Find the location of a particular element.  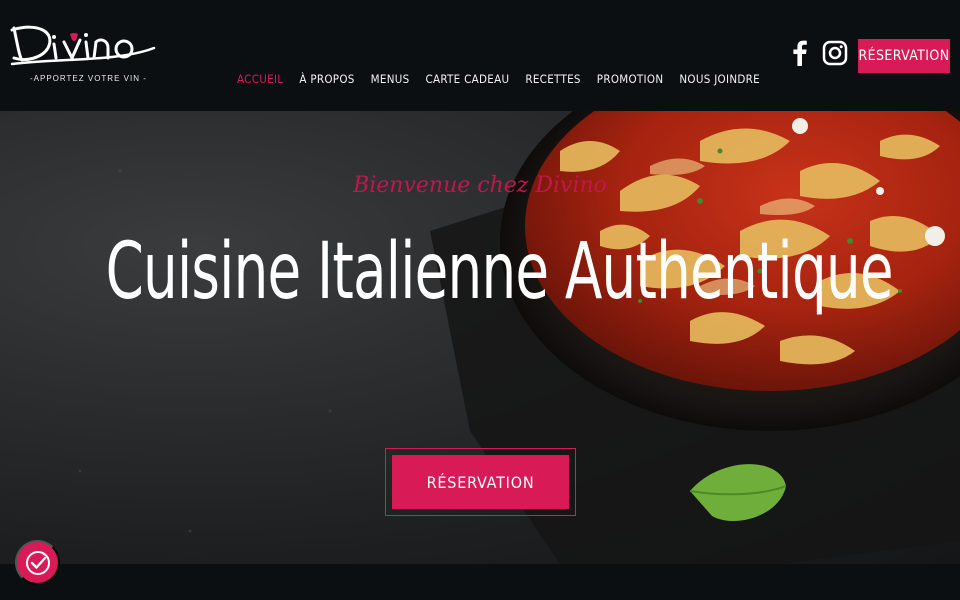

hero-welcome-text: Bienvenue chez Divino is located at coordinates (480, 185).